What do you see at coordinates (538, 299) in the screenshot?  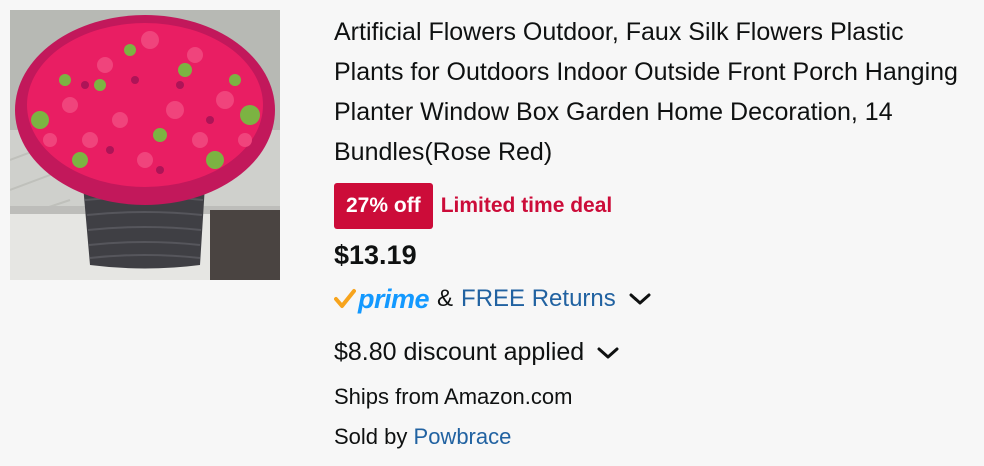 I see `free-returns-link: FREE Returns` at bounding box center [538, 299].